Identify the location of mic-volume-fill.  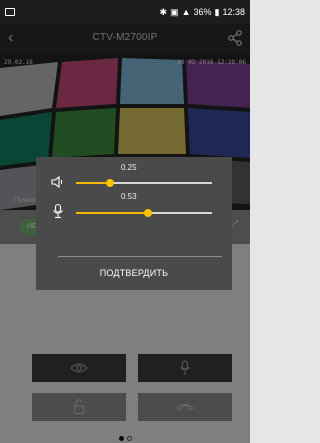
(112, 213).